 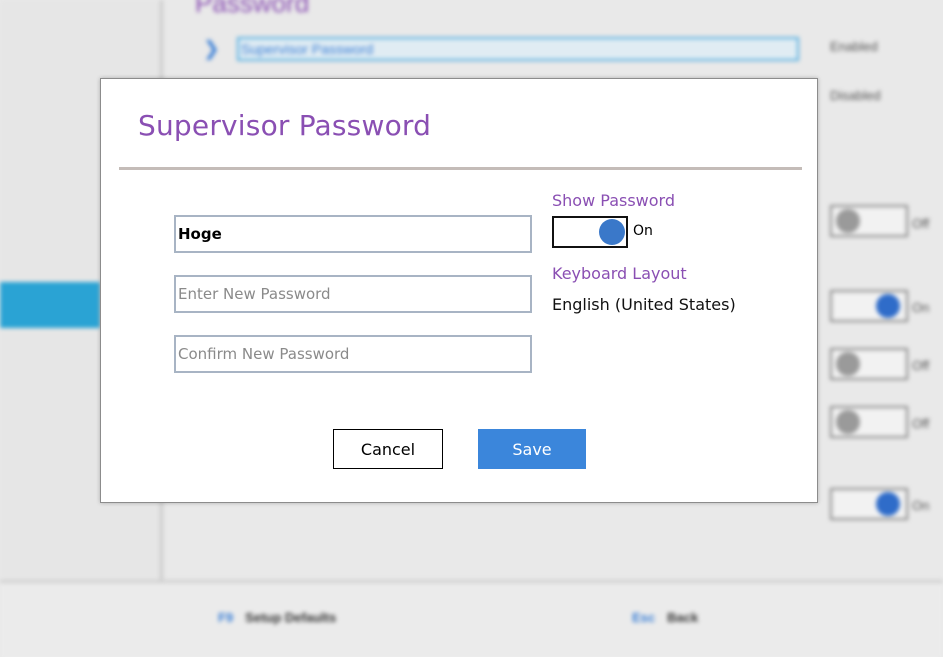 I want to click on section-title: Password, so click(x=252, y=9).